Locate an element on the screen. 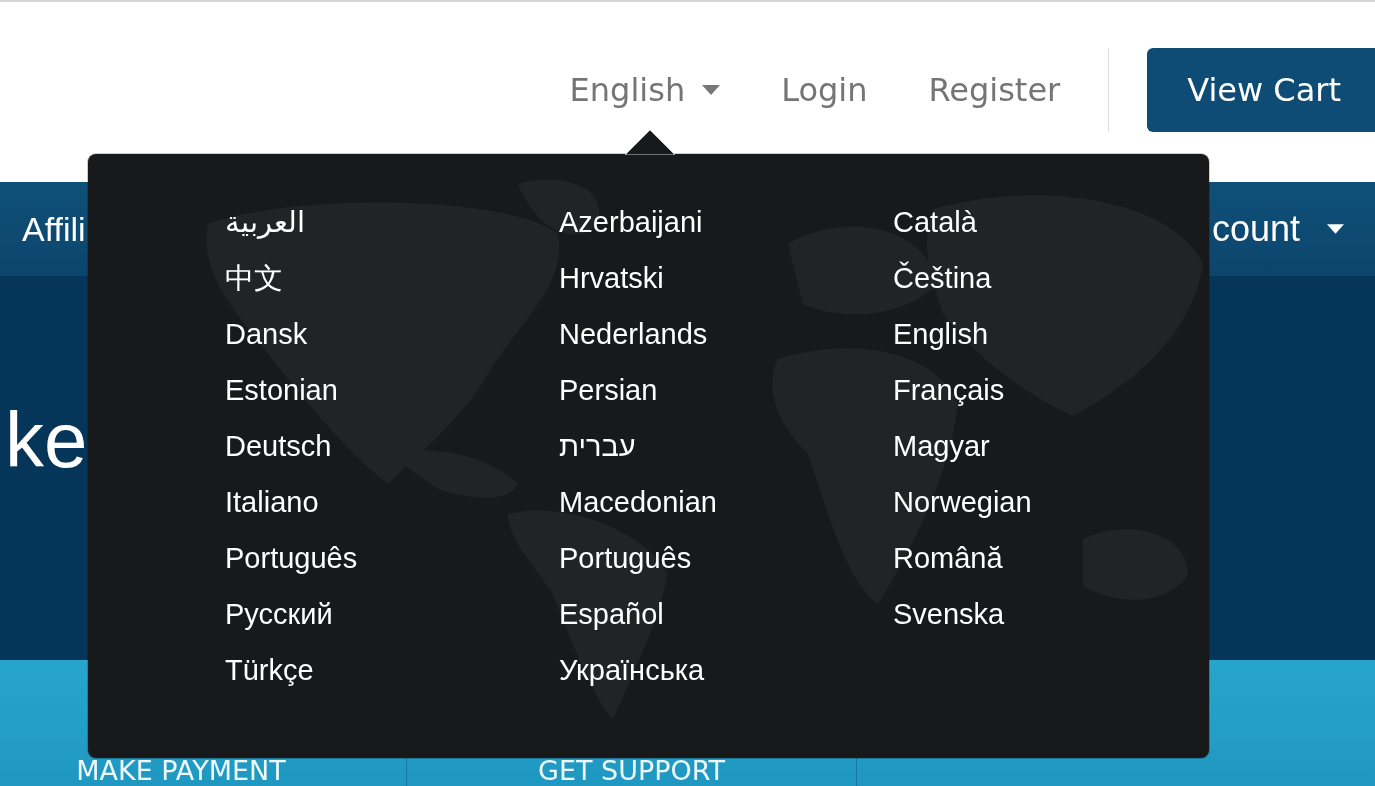 The image size is (1375, 786). language-option: עברית is located at coordinates (597, 446).